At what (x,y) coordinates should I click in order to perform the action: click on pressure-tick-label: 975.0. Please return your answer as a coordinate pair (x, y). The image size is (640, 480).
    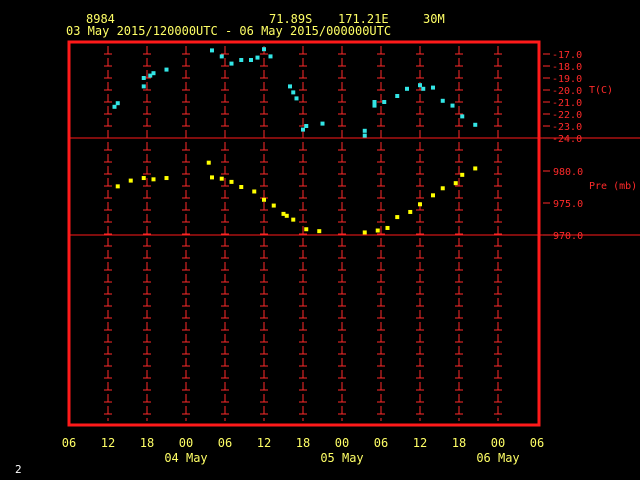
    Looking at the image, I should click on (568, 204).